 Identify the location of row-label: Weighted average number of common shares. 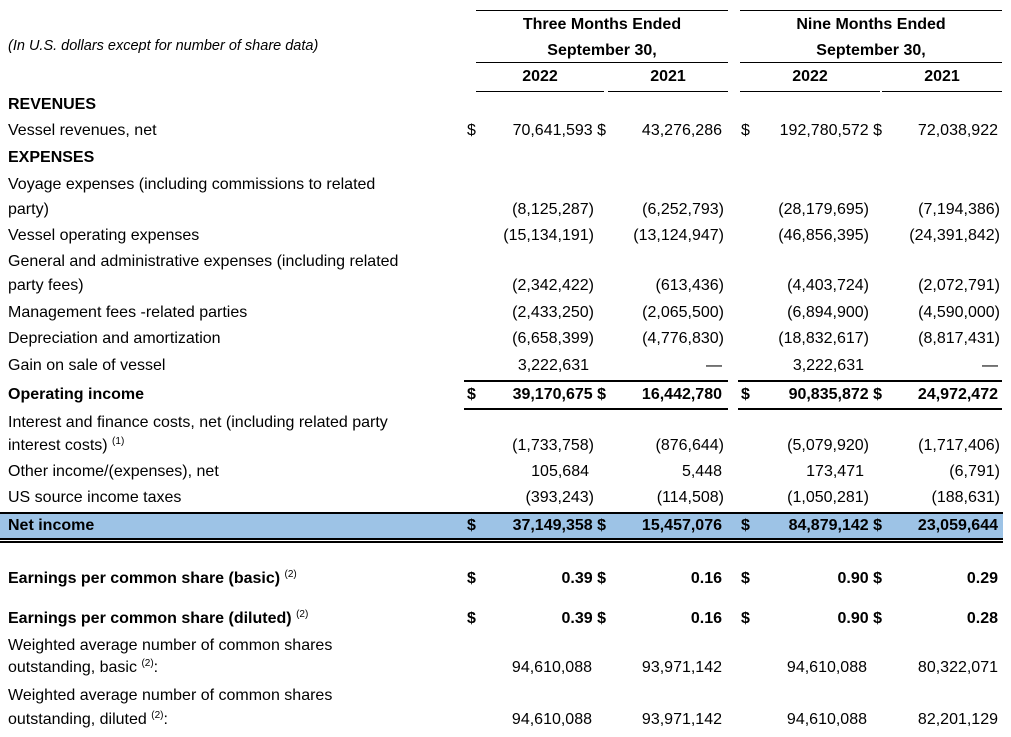
(170, 695).